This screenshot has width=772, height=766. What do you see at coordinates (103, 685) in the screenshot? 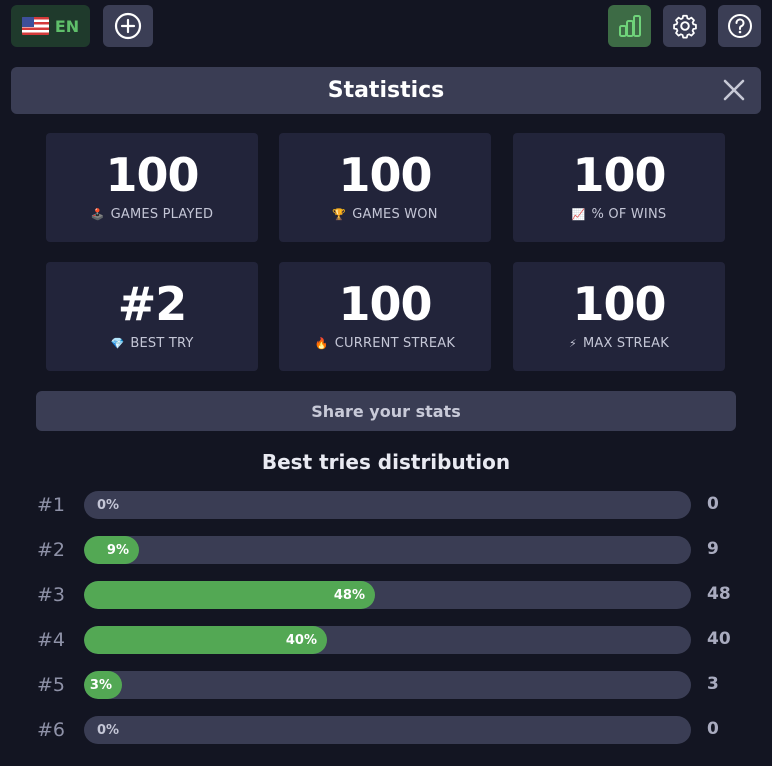
I see `distribution-bar: 3%` at bounding box center [103, 685].